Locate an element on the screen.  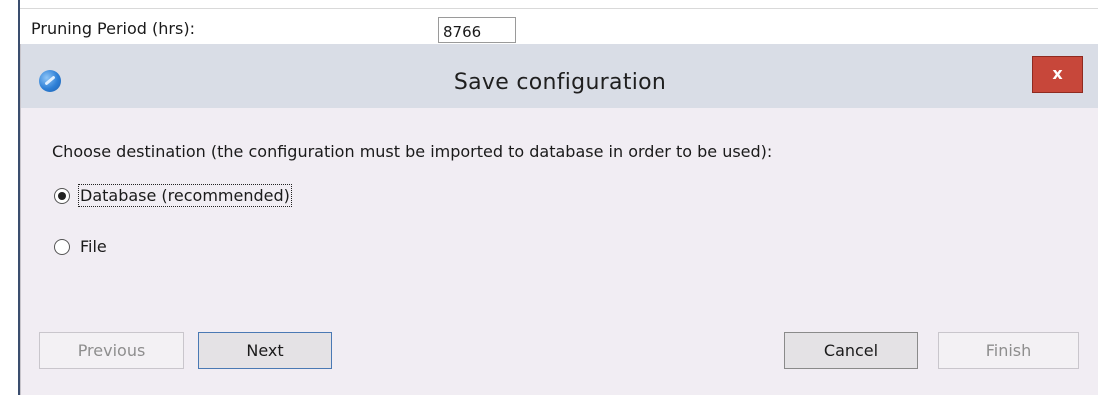
close-button: x is located at coordinates (1057, 74).